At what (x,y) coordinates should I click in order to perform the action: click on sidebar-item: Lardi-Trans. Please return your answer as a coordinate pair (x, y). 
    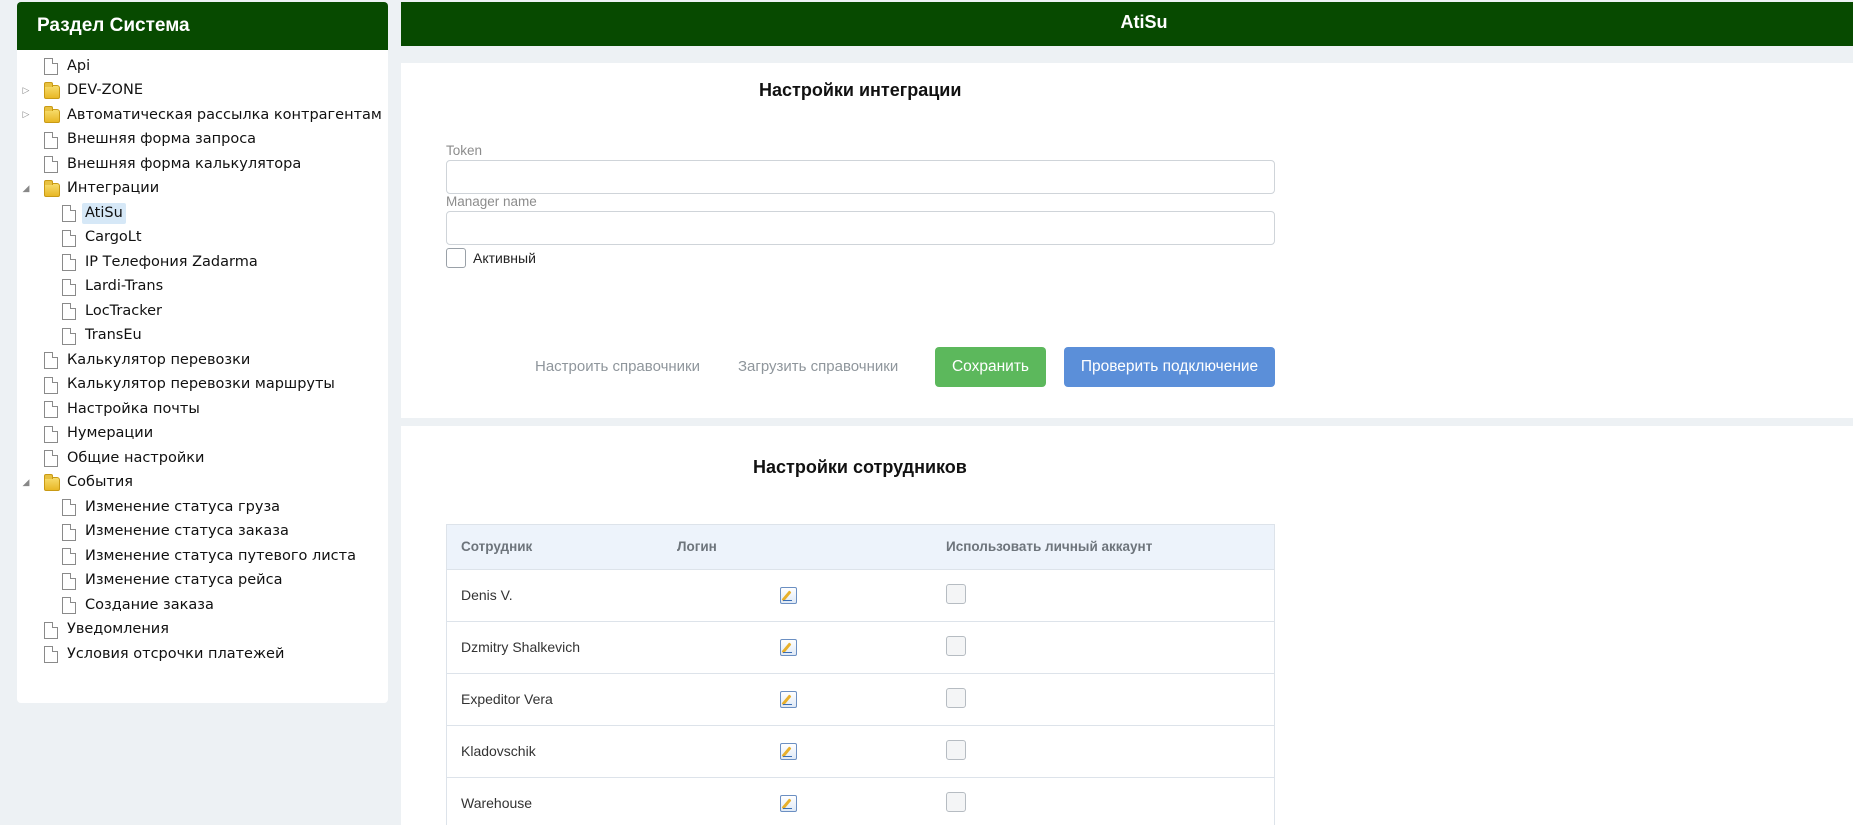
    Looking at the image, I should click on (202, 287).